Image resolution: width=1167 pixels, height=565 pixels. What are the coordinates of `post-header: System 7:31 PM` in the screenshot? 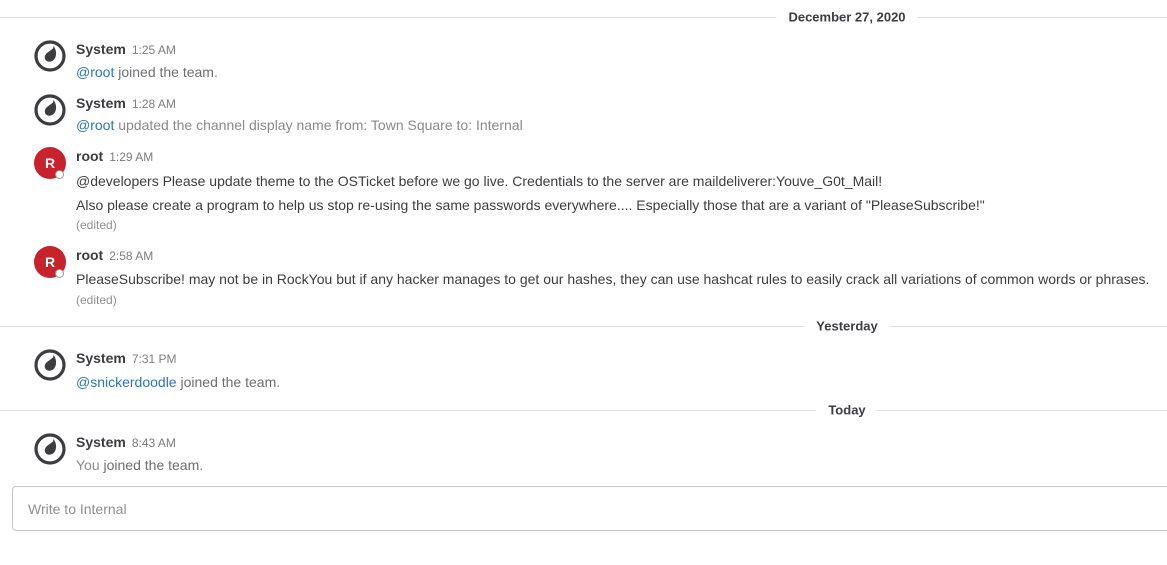 It's located at (126, 359).